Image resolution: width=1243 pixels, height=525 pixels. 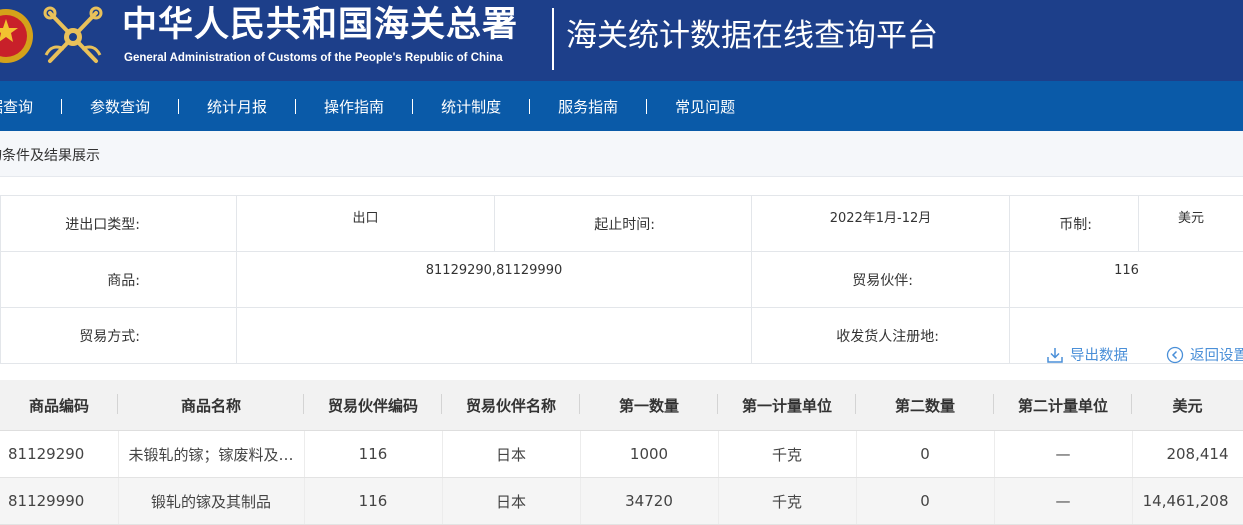 I want to click on partner-value: 116, so click(x=1126, y=280).